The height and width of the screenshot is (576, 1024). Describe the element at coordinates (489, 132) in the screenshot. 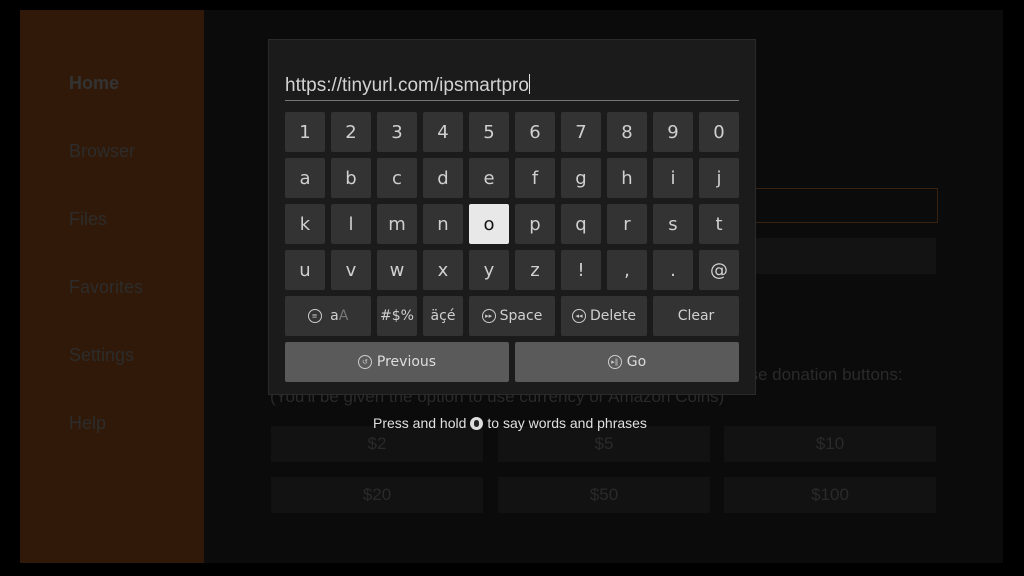

I see `key-5: 5` at that location.